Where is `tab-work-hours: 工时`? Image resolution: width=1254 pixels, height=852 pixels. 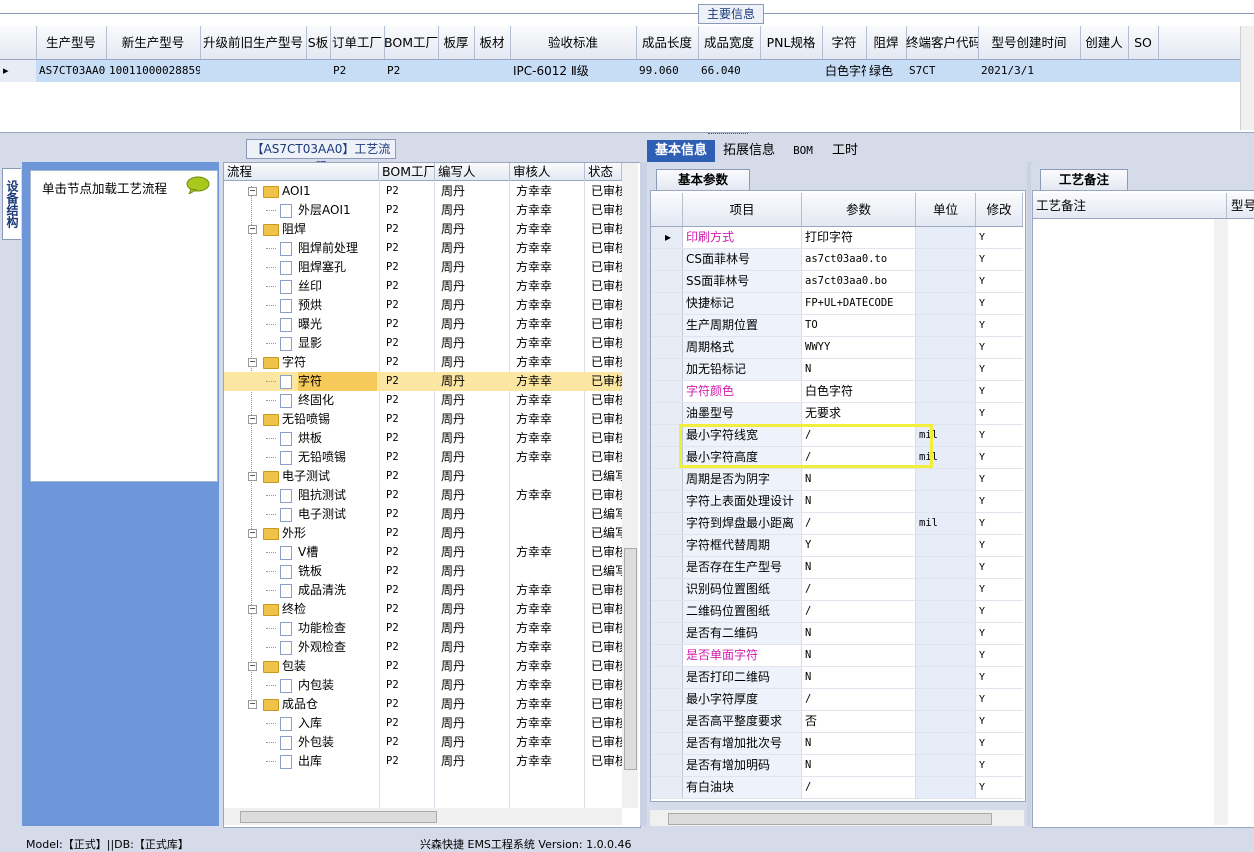
tab-work-hours: 工时 is located at coordinates (845, 151).